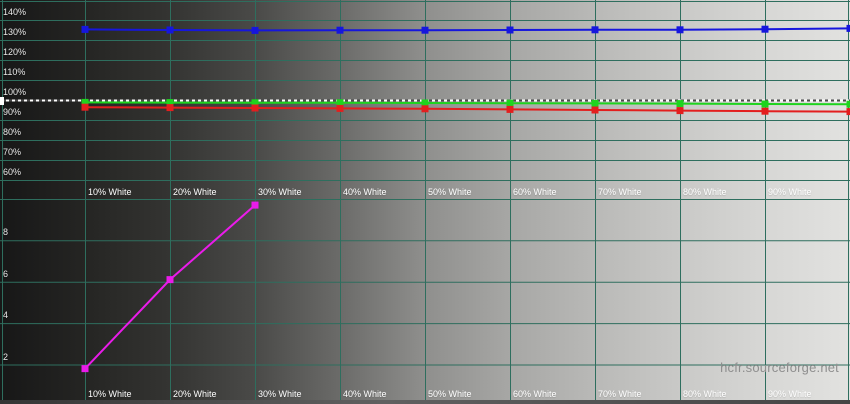  What do you see at coordinates (12, 172) in the screenshot?
I see `y-tick-label: 60%` at bounding box center [12, 172].